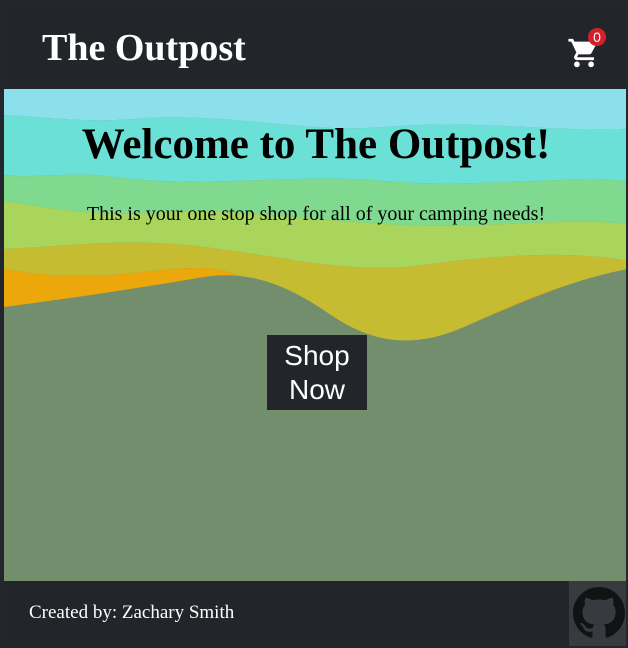  I want to click on cart-count-badge: 0, so click(597, 37).